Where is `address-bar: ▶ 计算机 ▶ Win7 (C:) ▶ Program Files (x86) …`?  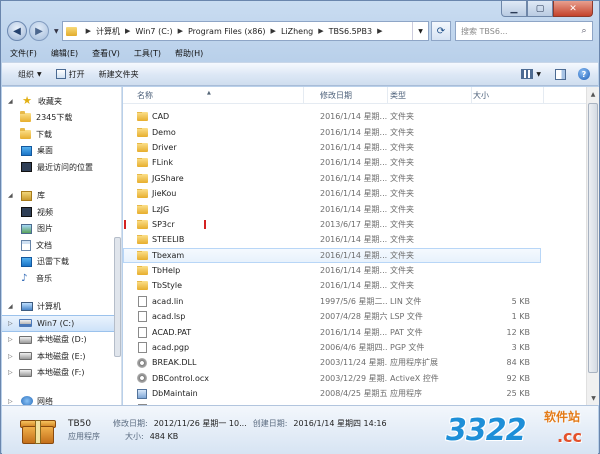
address-bar: ▶ 计算机 ▶ Win7 (C:) ▶ Program Files (x86) … is located at coordinates (245, 31).